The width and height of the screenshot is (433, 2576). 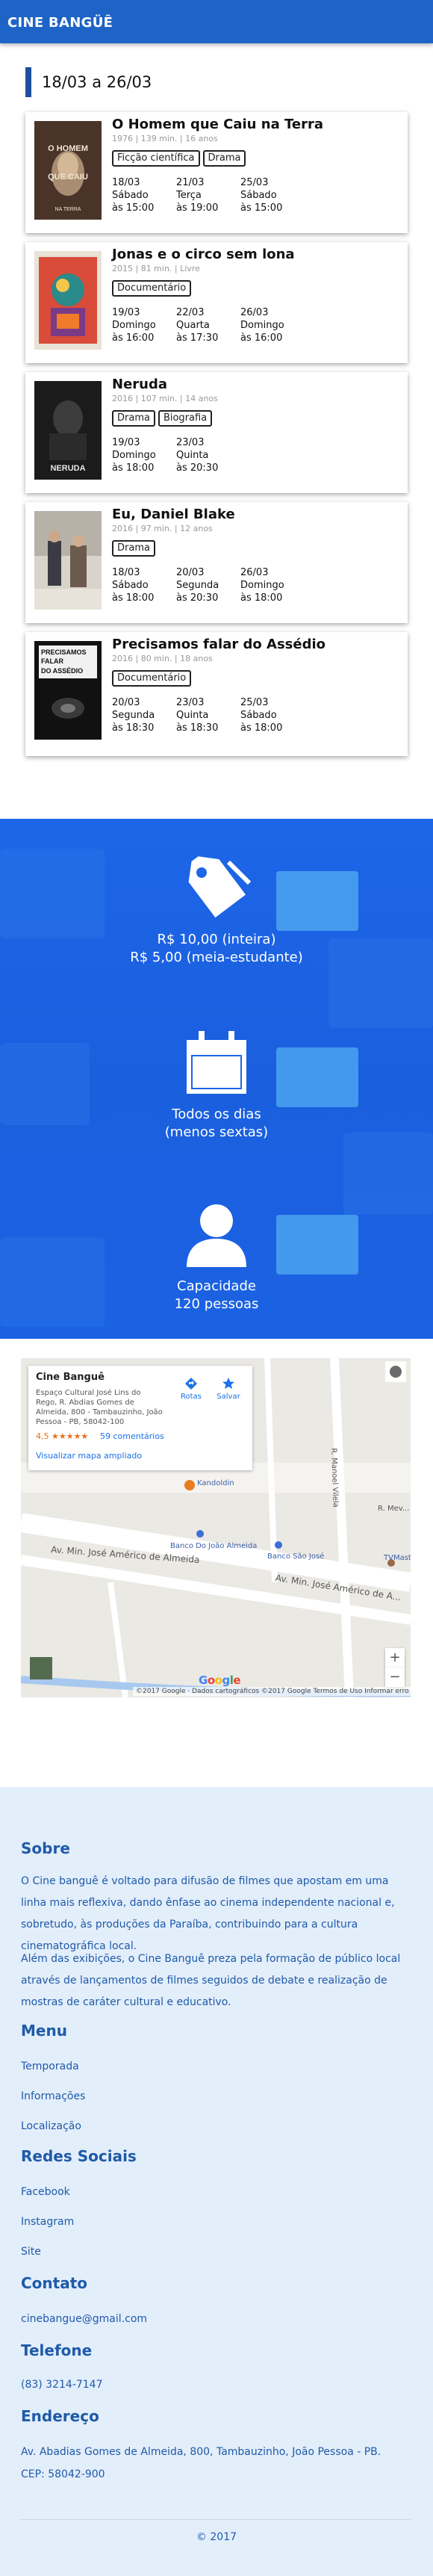 What do you see at coordinates (216, 1132) in the screenshot?
I see `days-line2: (menos sextas)` at bounding box center [216, 1132].